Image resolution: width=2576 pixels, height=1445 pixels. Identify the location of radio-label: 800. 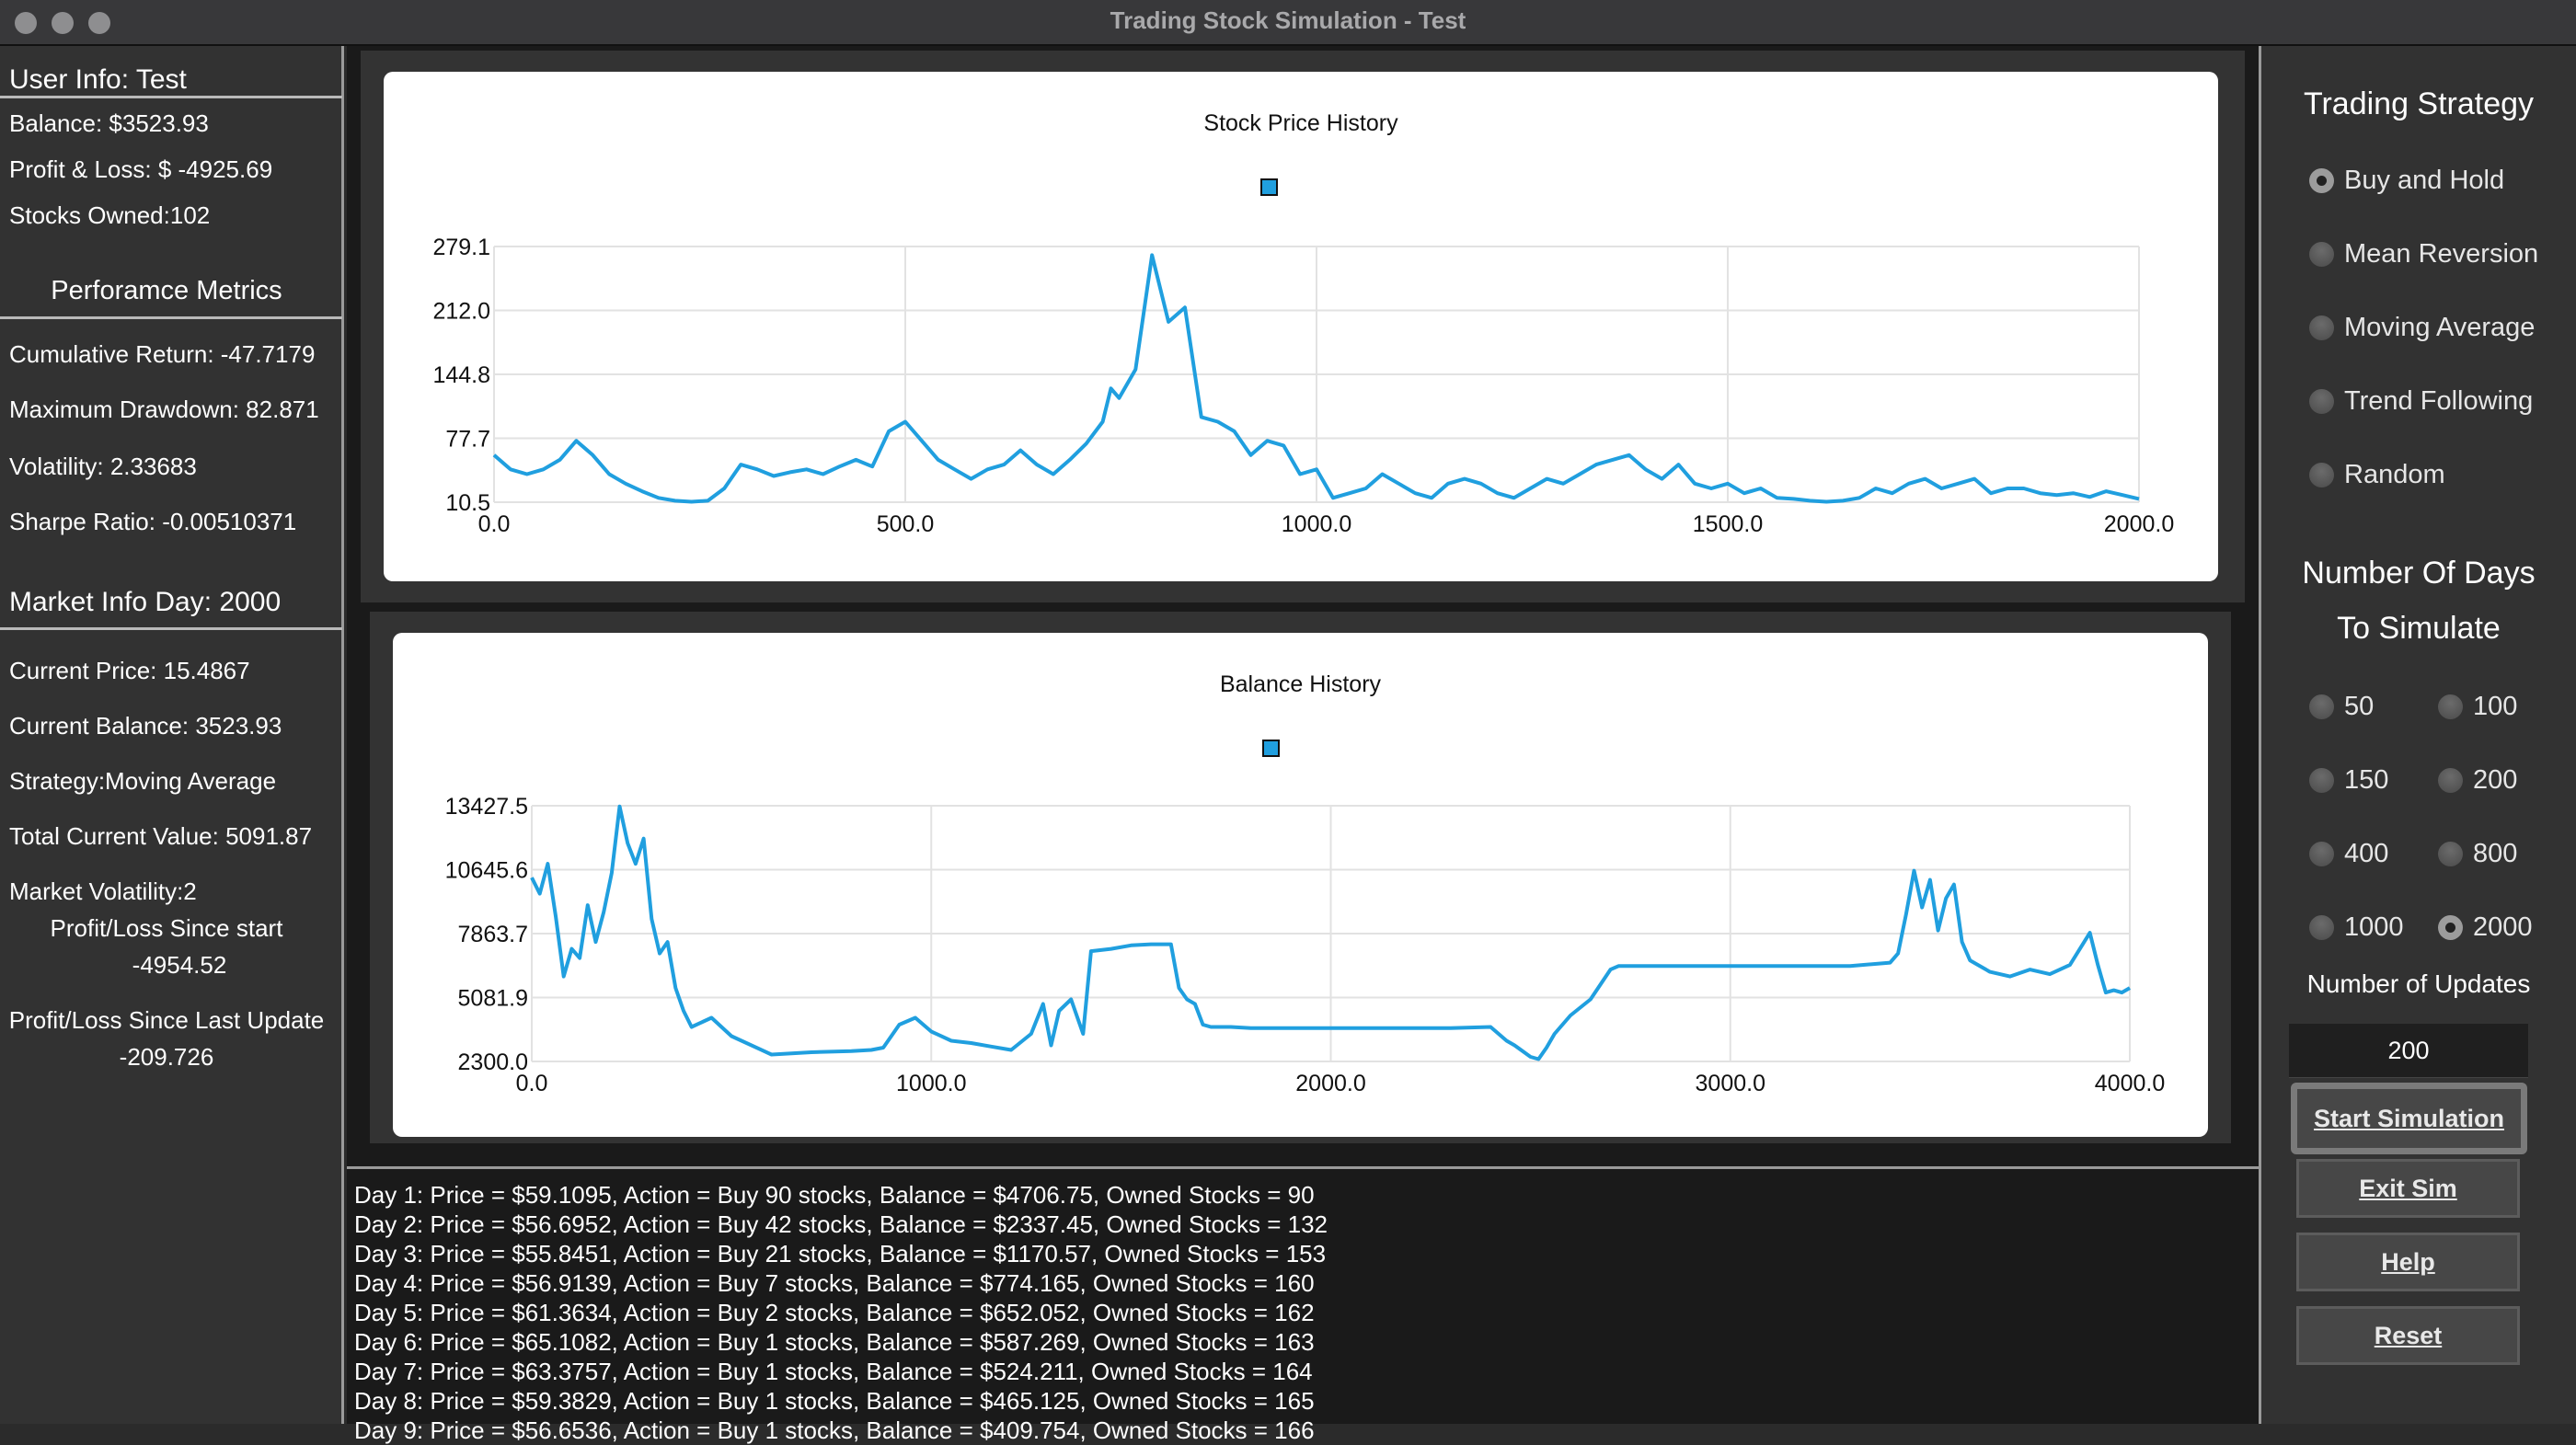
(2495, 853).